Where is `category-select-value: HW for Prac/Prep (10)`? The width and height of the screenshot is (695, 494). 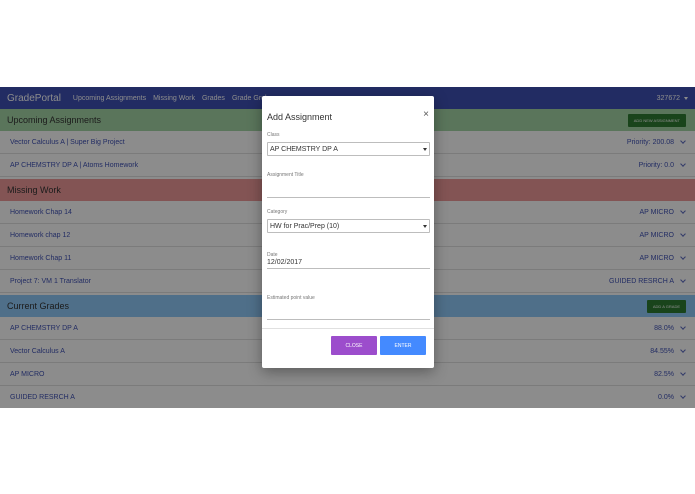
category-select-value: HW for Prac/Prep (10) is located at coordinates (305, 226).